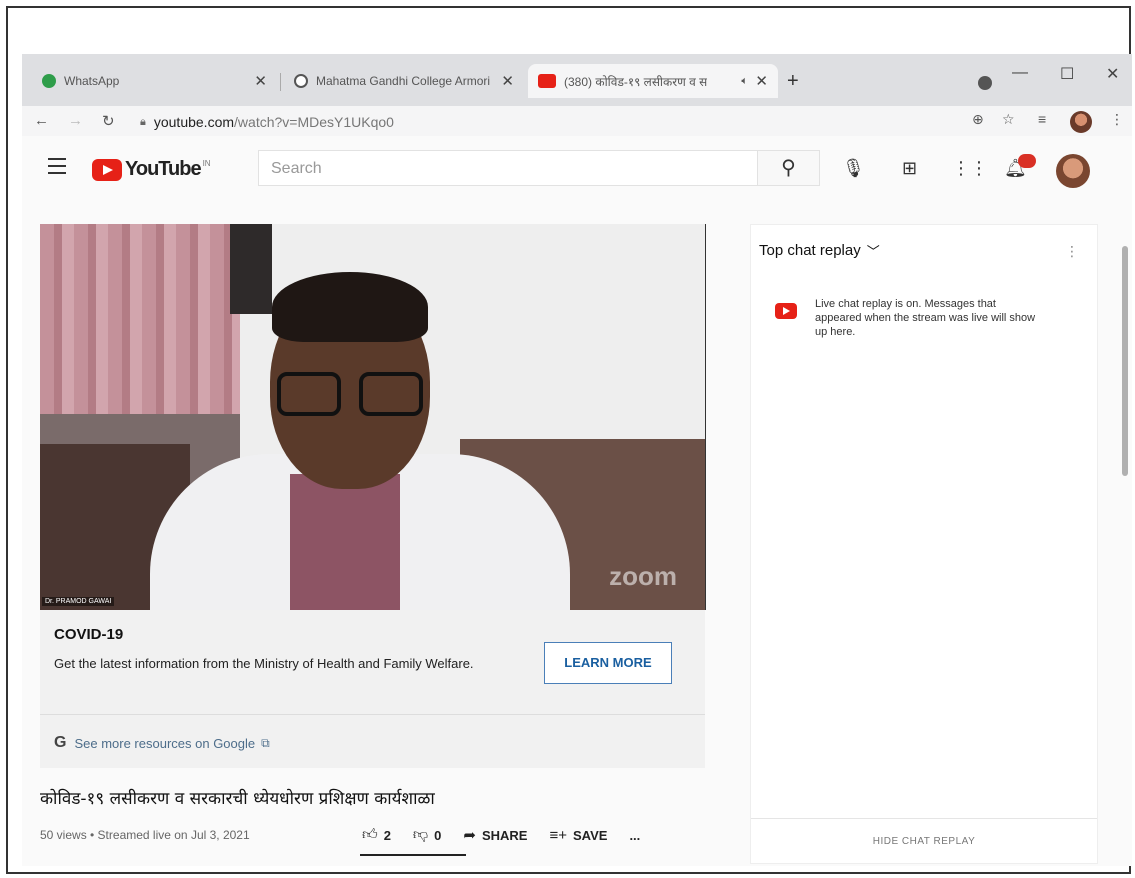  I want to click on url-host: youtube.com, so click(194, 122).